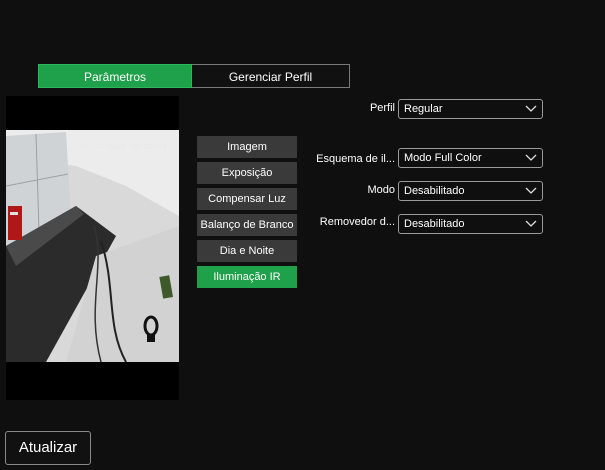 This screenshot has width=605, height=470. I want to click on perfil-value: Regular, so click(423, 109).